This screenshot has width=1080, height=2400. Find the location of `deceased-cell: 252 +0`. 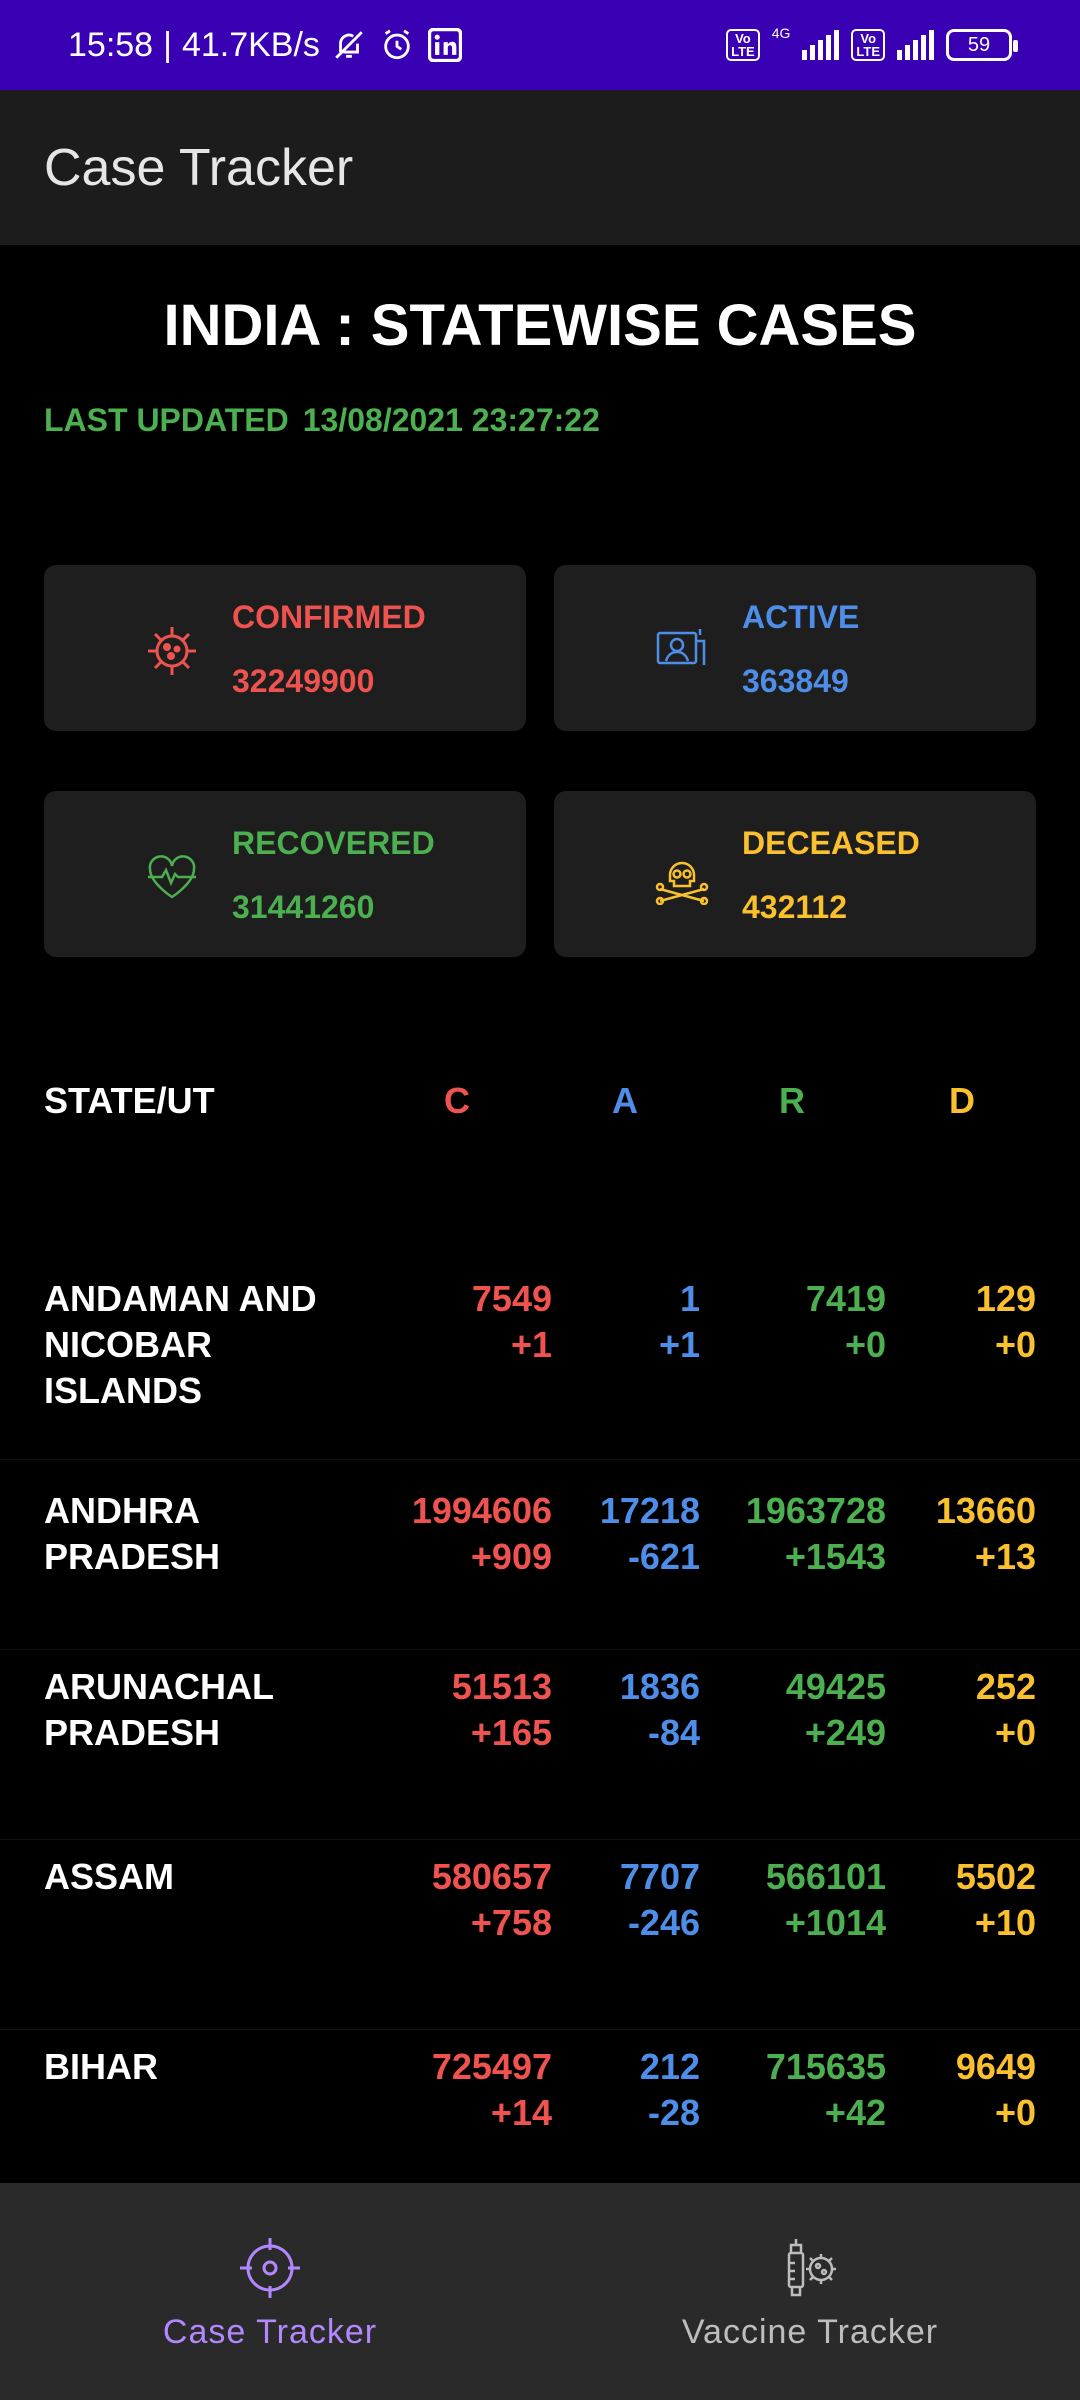

deceased-cell: 252 +0 is located at coordinates (1006, 1710).